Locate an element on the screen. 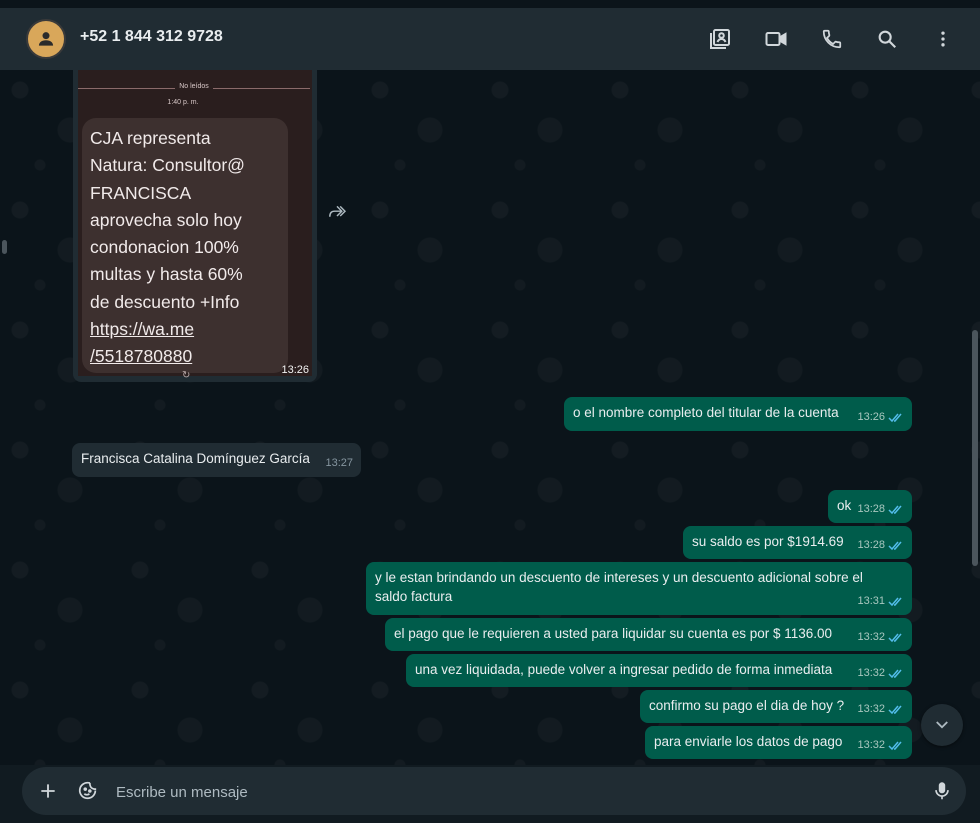 This screenshot has width=980, height=823. message-bubble-out: para enviarle los datos de pago 13:32 is located at coordinates (778, 742).